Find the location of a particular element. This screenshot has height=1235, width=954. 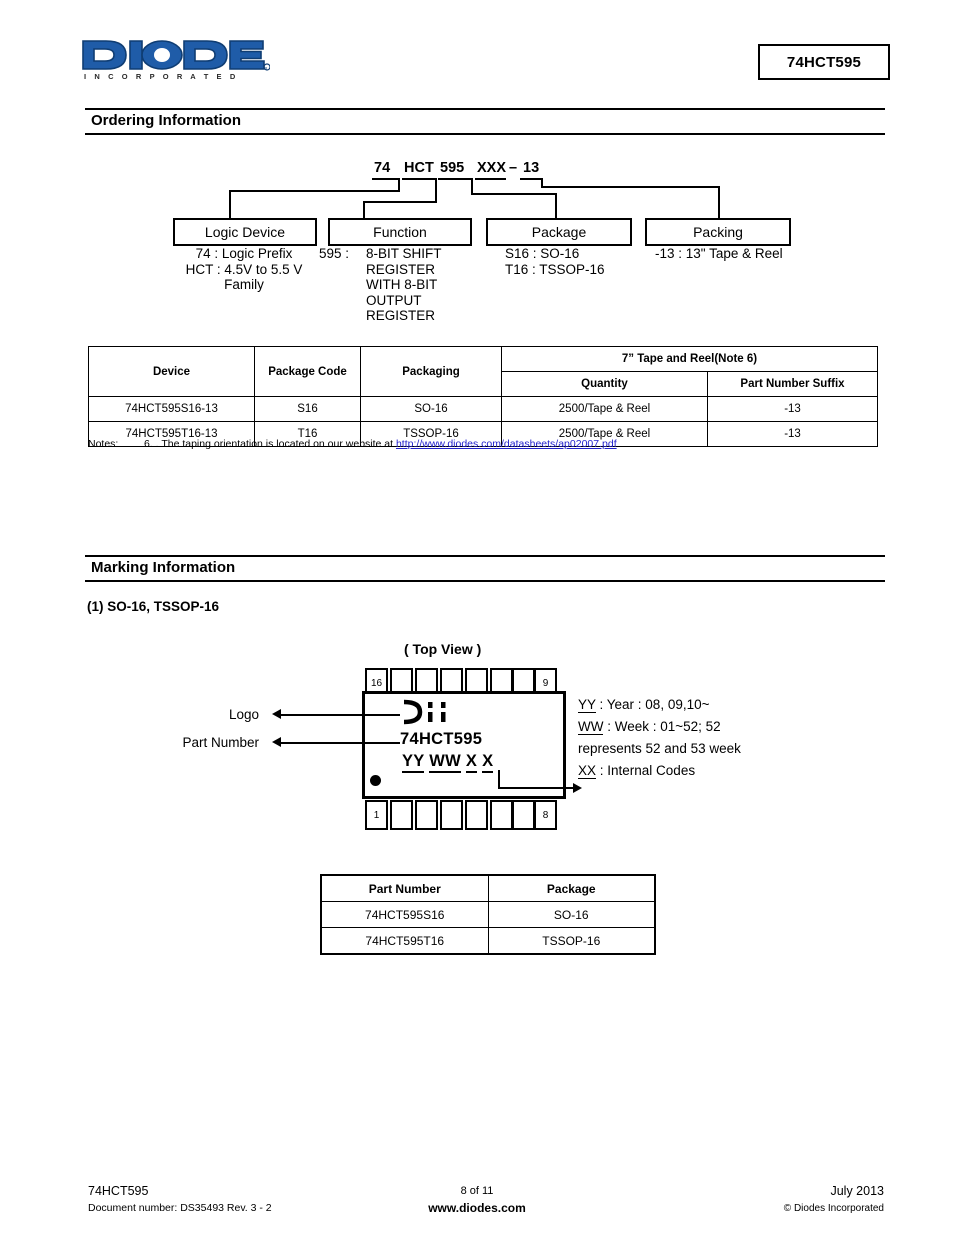

cell-marking-package: SO-16 is located at coordinates (571, 914).